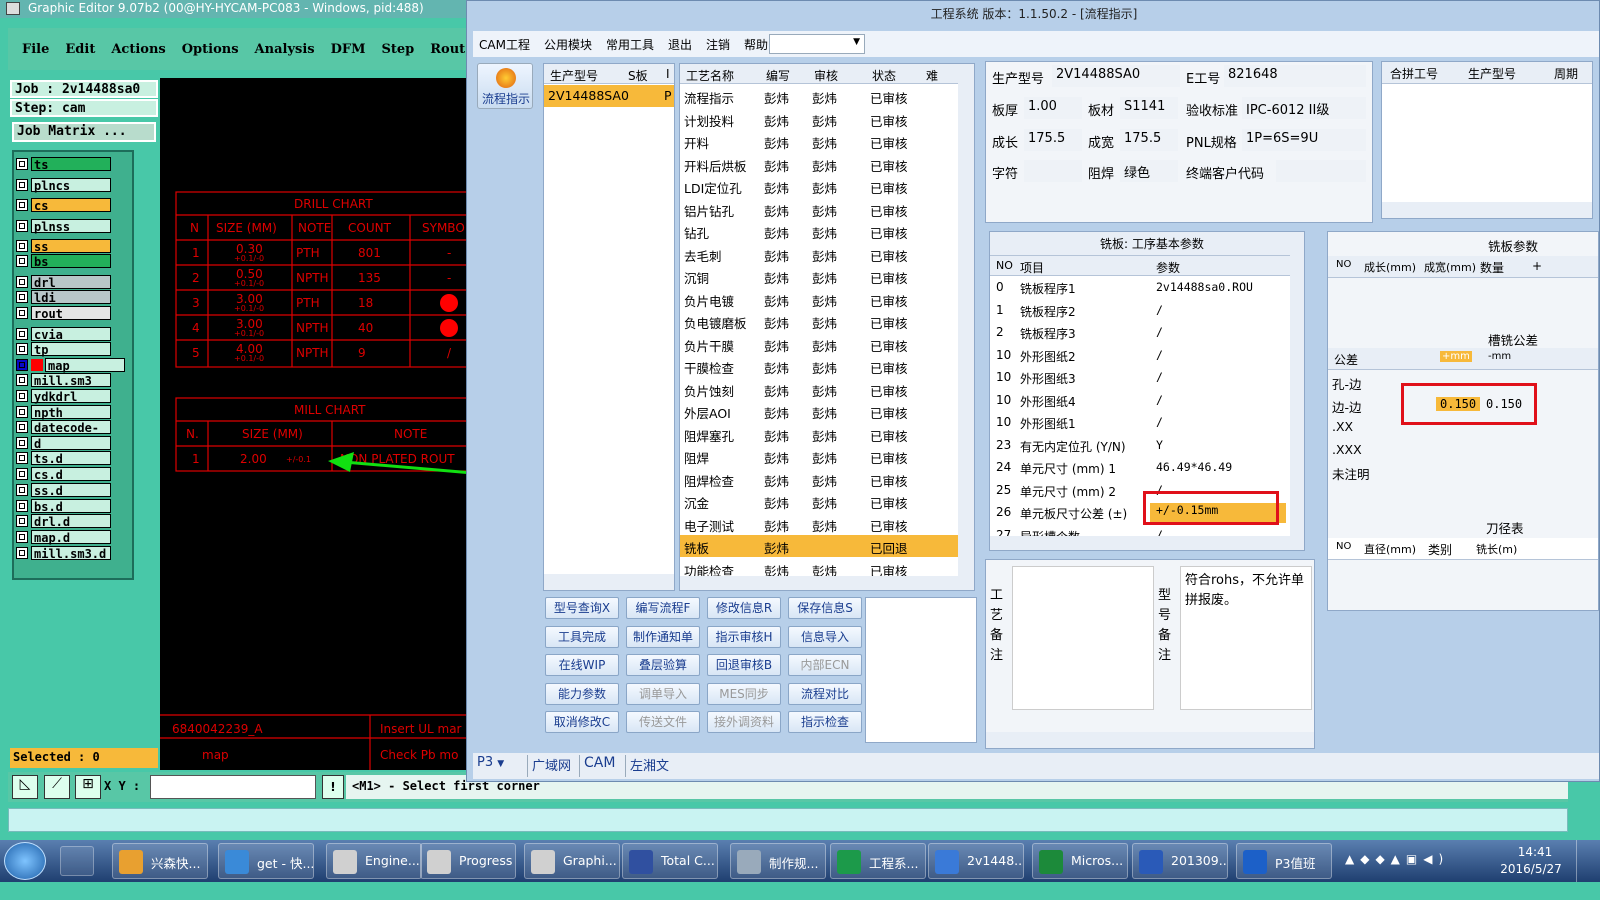  What do you see at coordinates (680, 44) in the screenshot?
I see `cam-menu-item: 退出` at bounding box center [680, 44].